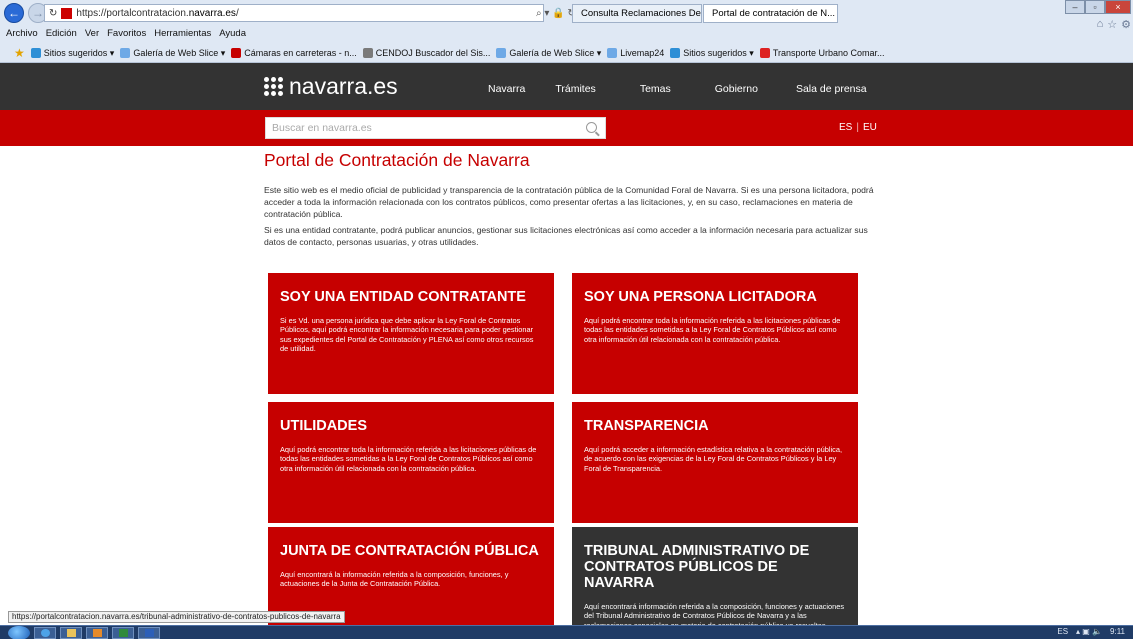  Describe the element at coordinates (126, 35) in the screenshot. I see `menu-favoritos: Favoritos` at that location.